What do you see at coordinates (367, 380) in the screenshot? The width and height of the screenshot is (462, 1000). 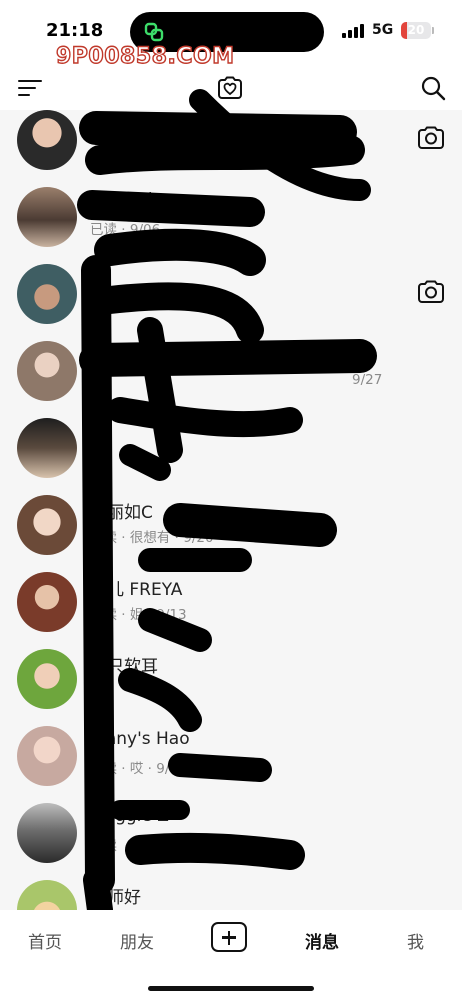 I see `conversation-preview: 9/27` at bounding box center [367, 380].